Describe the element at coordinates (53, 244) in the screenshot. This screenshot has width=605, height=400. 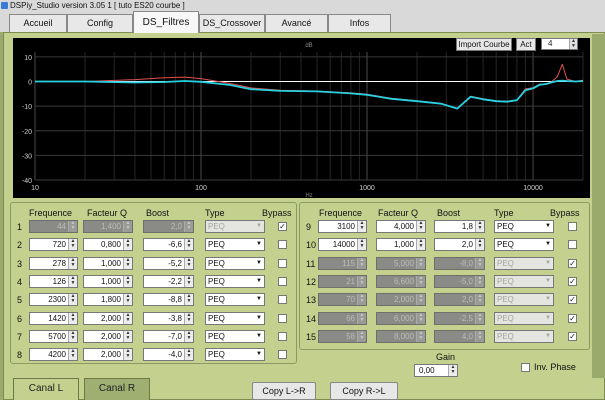
I see `frequency-spinner: 720 ▲ ▼` at that location.